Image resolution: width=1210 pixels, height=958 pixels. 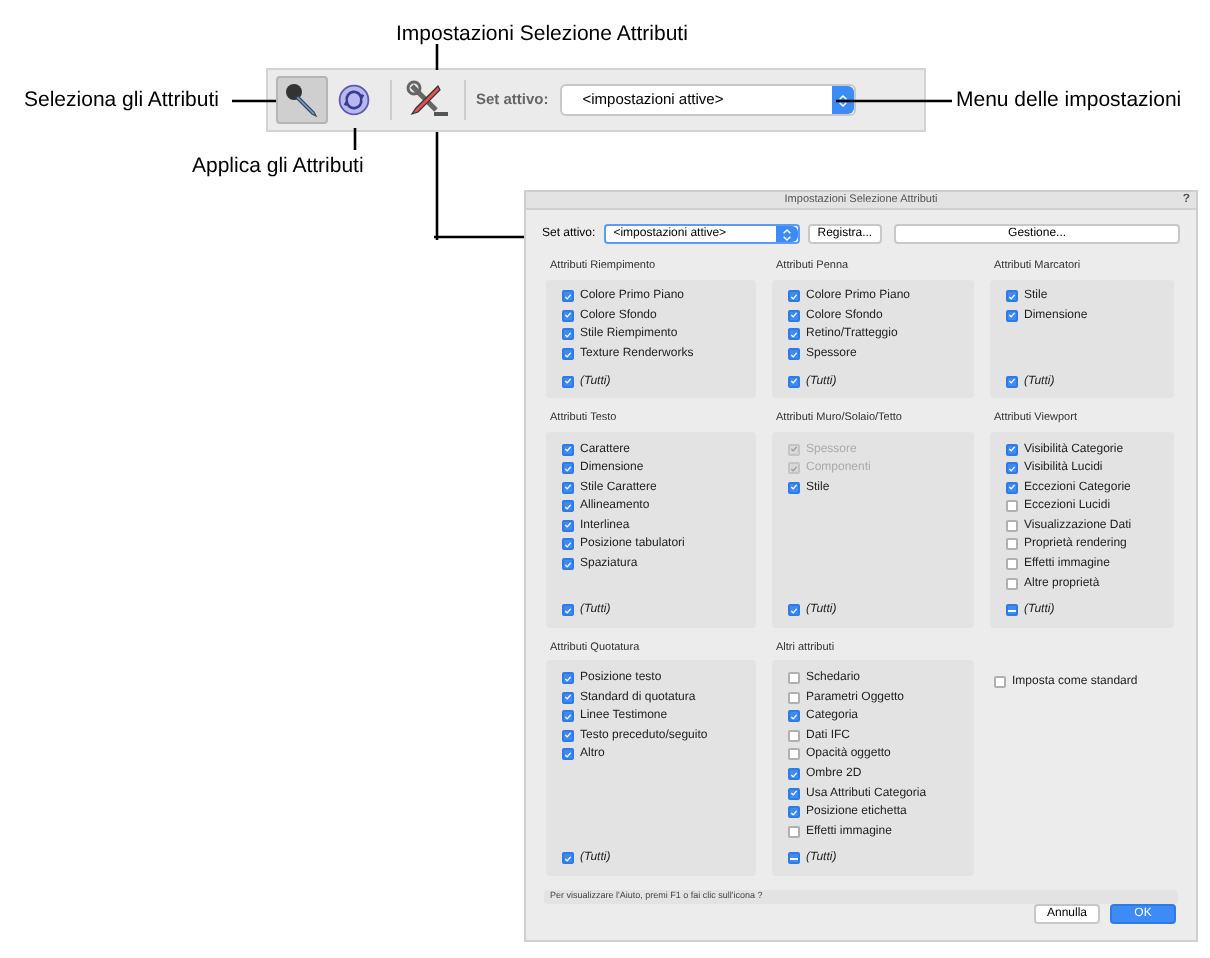 What do you see at coordinates (278, 167) in the screenshot?
I see `callout-label: Applica gli Attributi` at bounding box center [278, 167].